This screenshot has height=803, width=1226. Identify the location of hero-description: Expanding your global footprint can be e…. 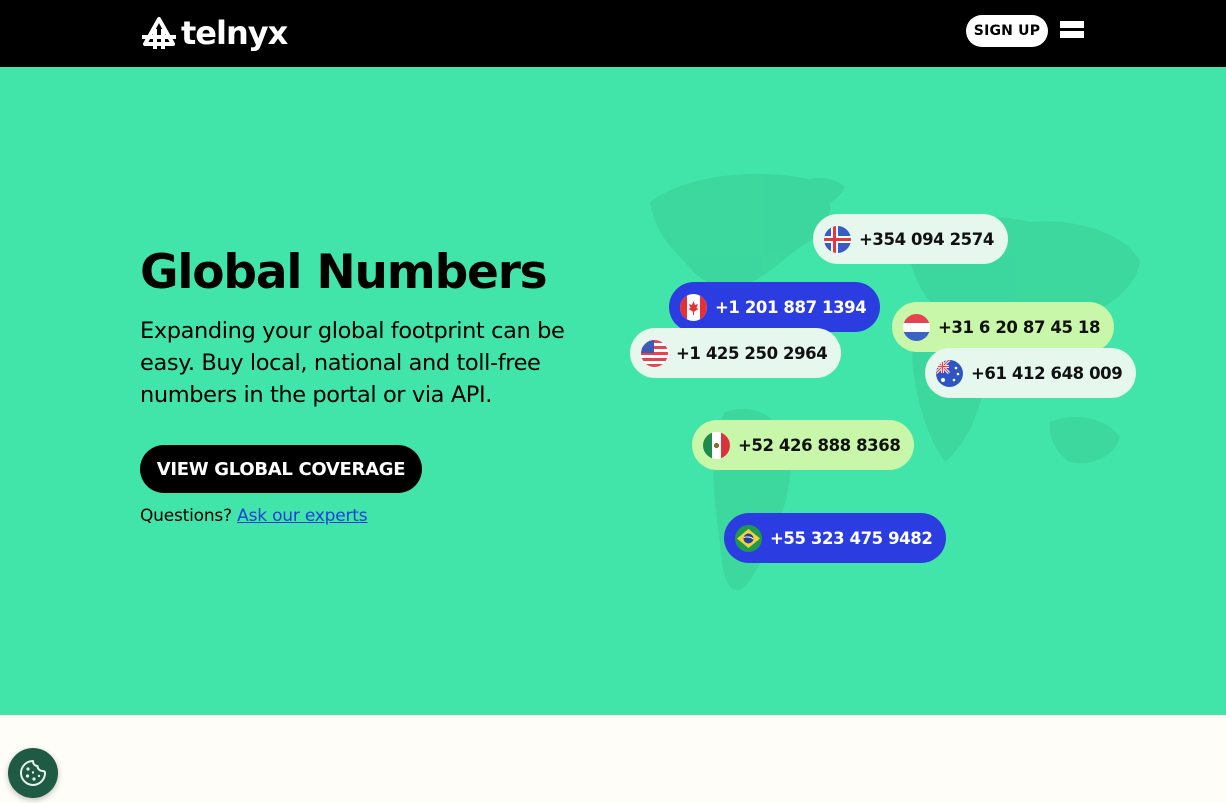
(352, 363).